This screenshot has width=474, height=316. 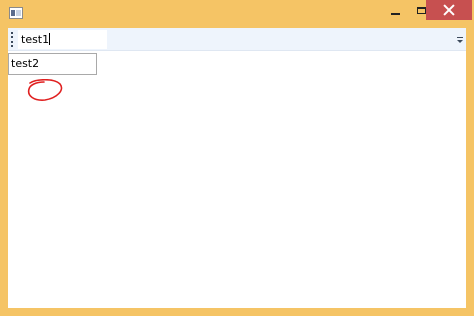 I want to click on toolbar-textbox: test1, so click(x=62, y=39).